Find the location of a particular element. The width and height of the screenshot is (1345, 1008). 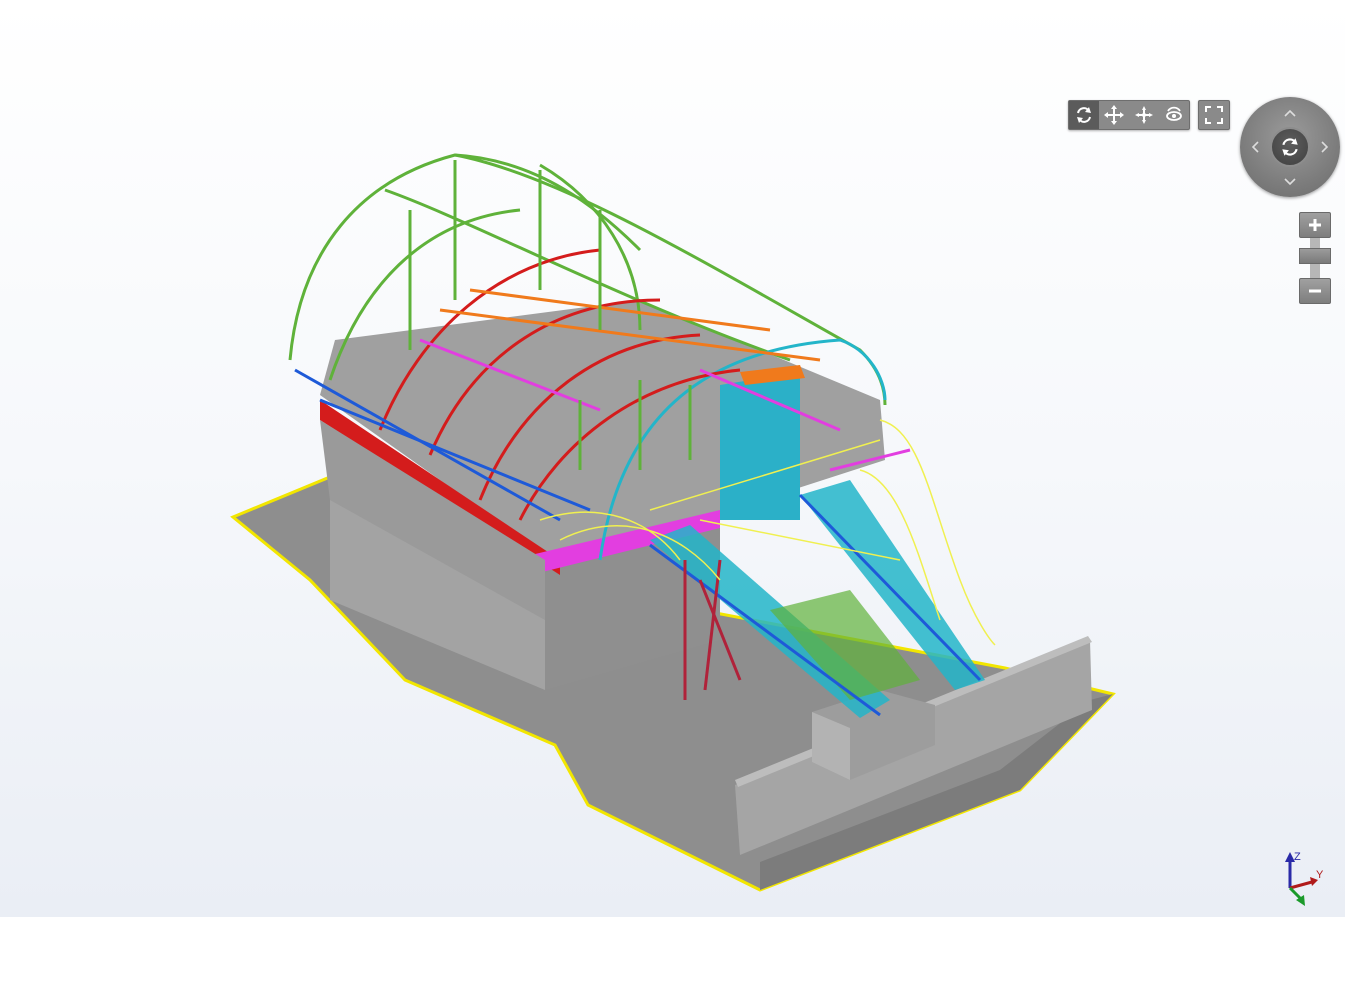

zoom-in-button is located at coordinates (1315, 225).